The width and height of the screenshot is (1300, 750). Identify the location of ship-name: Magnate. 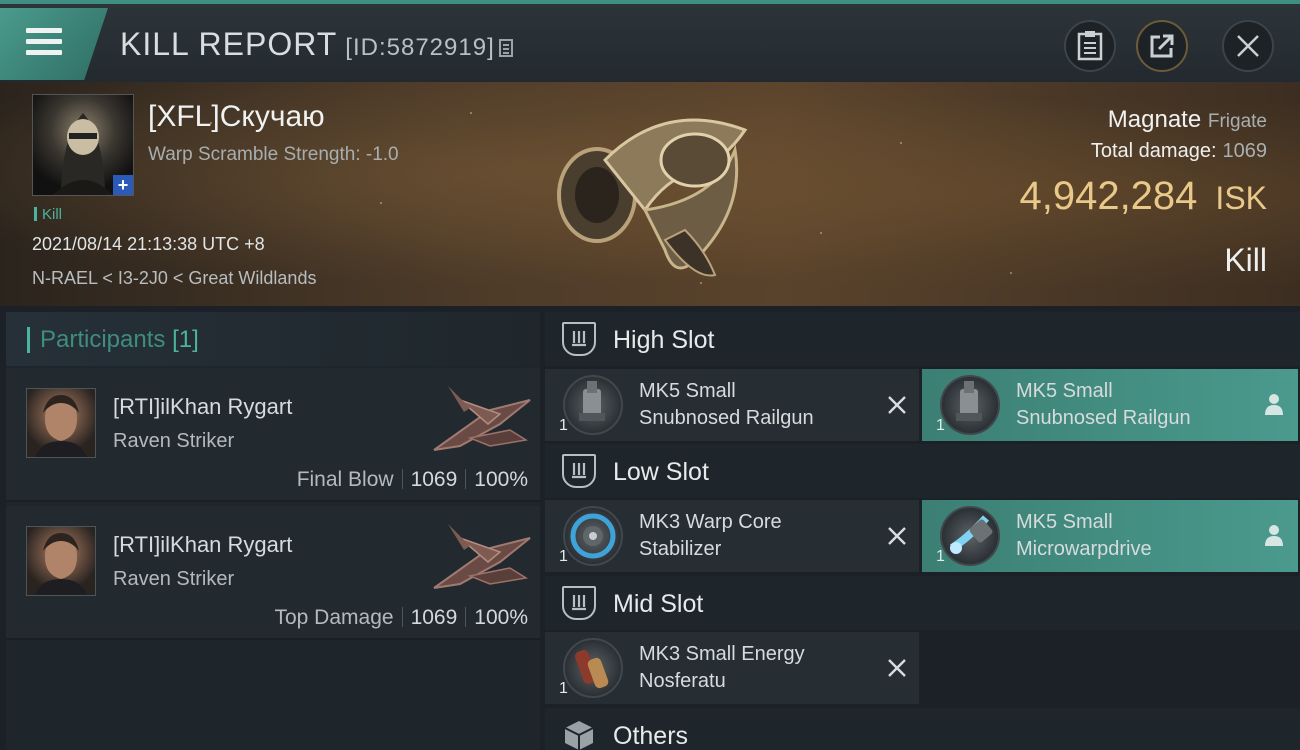
(1154, 119).